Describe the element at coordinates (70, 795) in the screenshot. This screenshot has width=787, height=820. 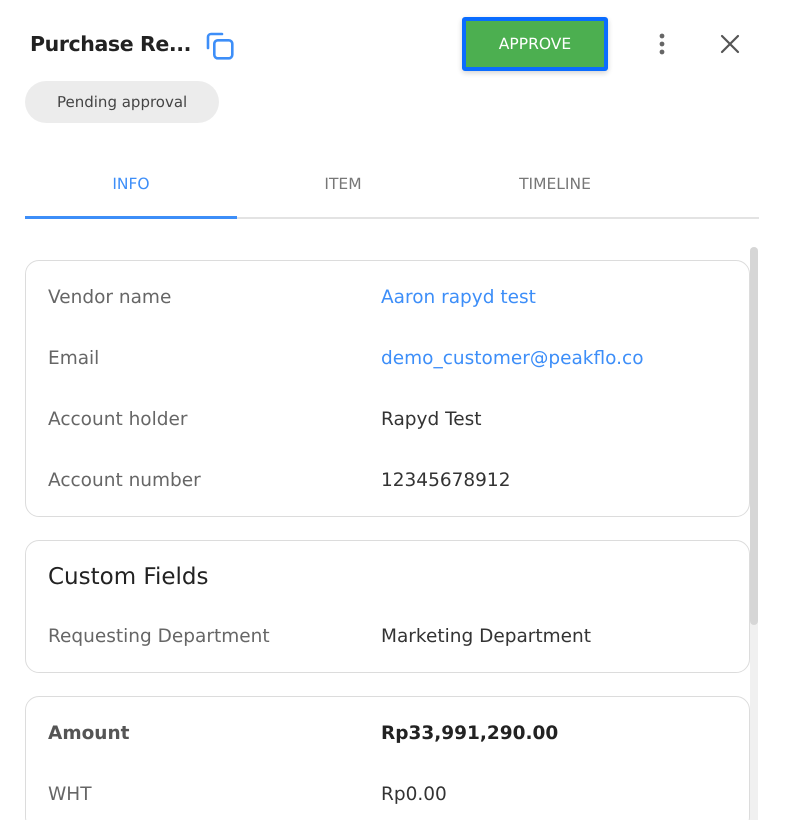
I see `field-label: WHT` at that location.